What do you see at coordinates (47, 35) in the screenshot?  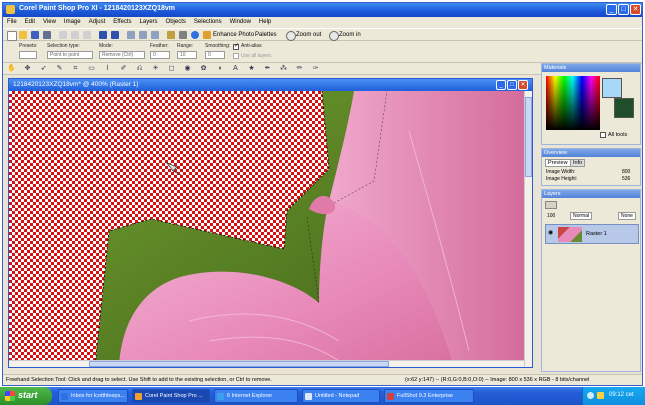 I see `print-icon` at bounding box center [47, 35].